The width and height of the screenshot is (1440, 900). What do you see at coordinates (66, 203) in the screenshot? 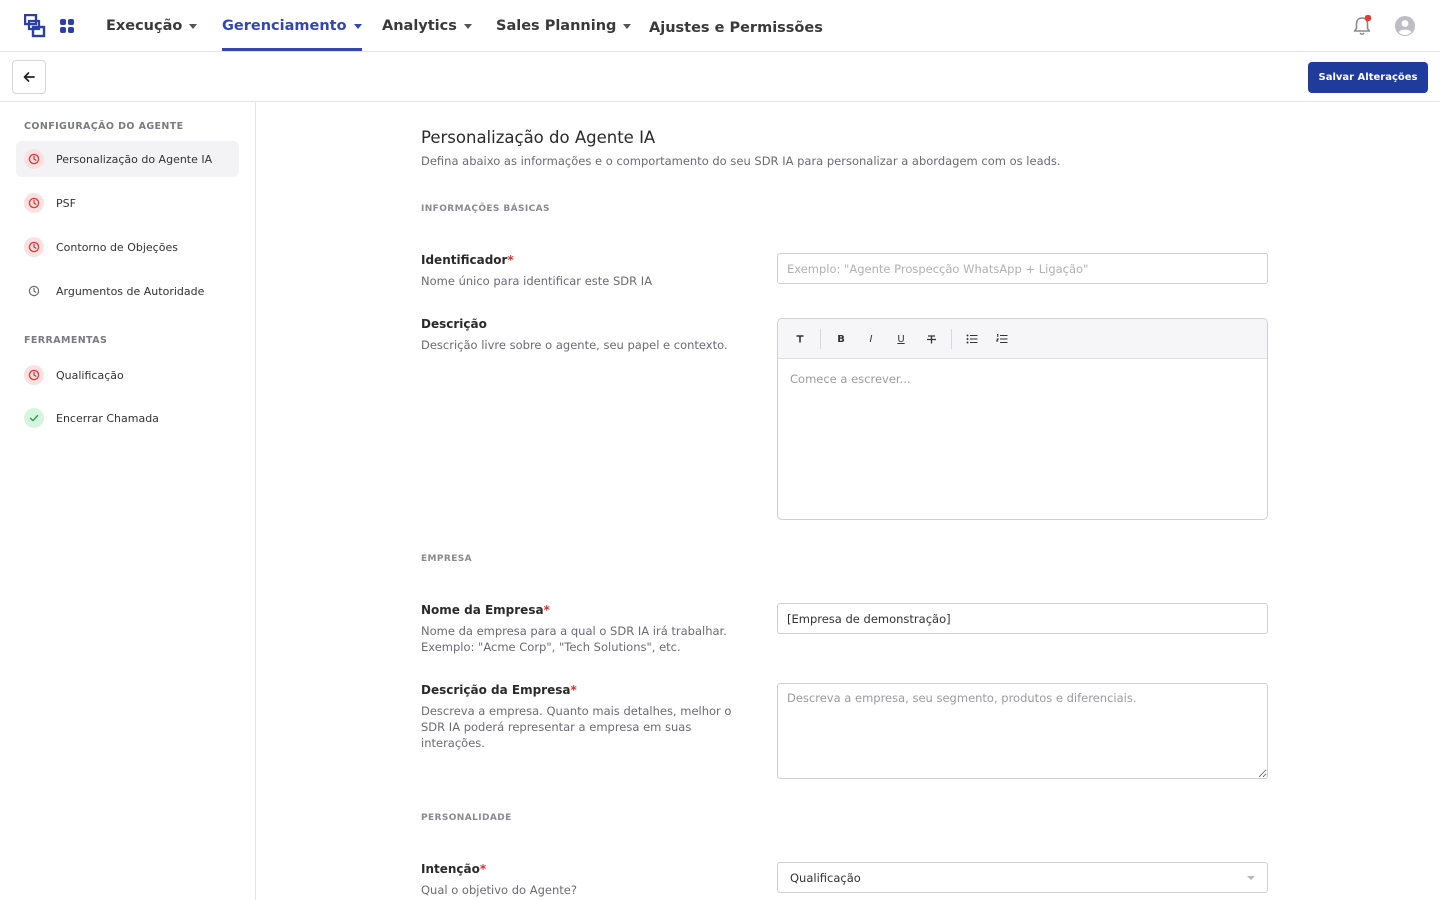
I see `sidebar-item-label: PSF` at bounding box center [66, 203].